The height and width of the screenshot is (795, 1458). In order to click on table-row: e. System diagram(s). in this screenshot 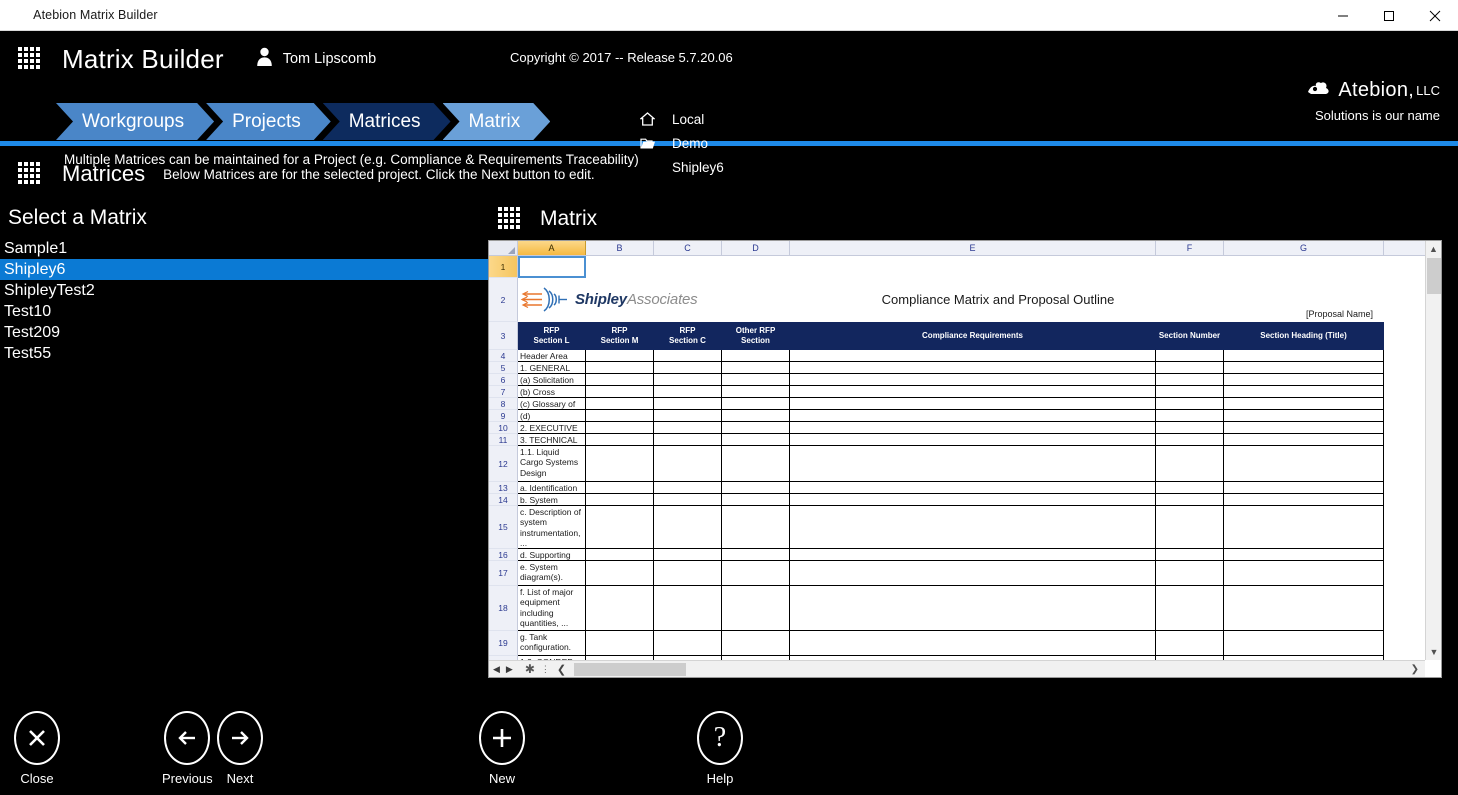, I will do `click(979, 573)`.